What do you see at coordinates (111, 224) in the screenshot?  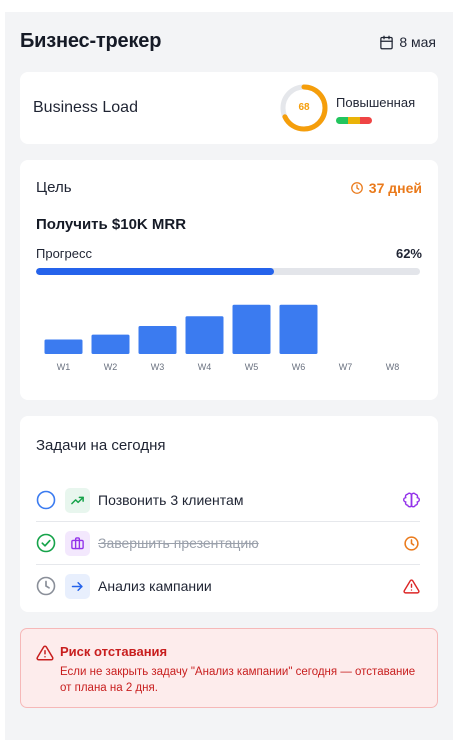 I see `goal-title: Получить $10K MRR` at bounding box center [111, 224].